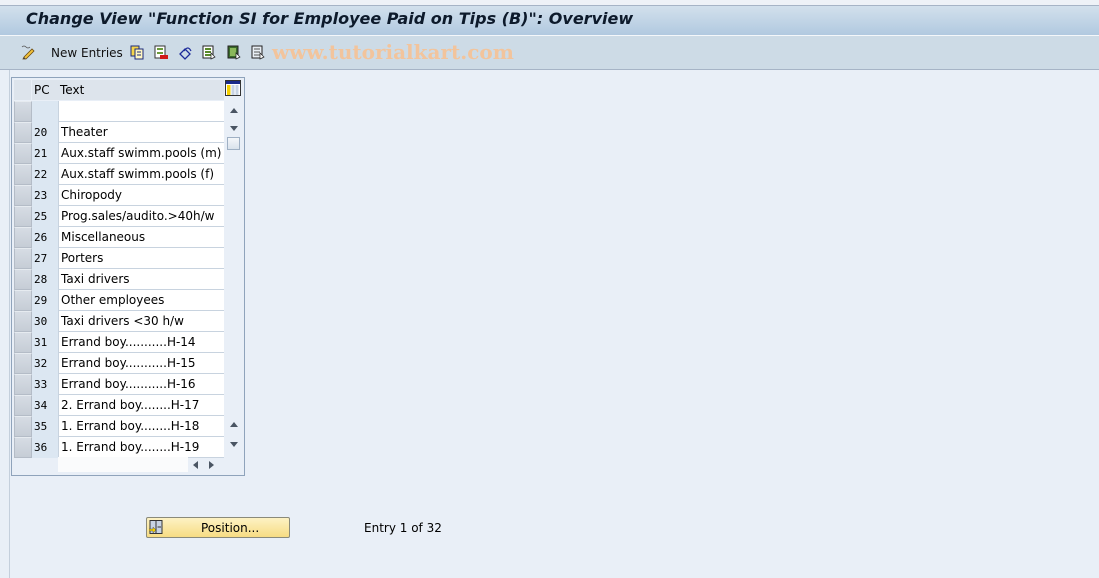  What do you see at coordinates (137, 52) in the screenshot?
I see `copy-as-button` at bounding box center [137, 52].